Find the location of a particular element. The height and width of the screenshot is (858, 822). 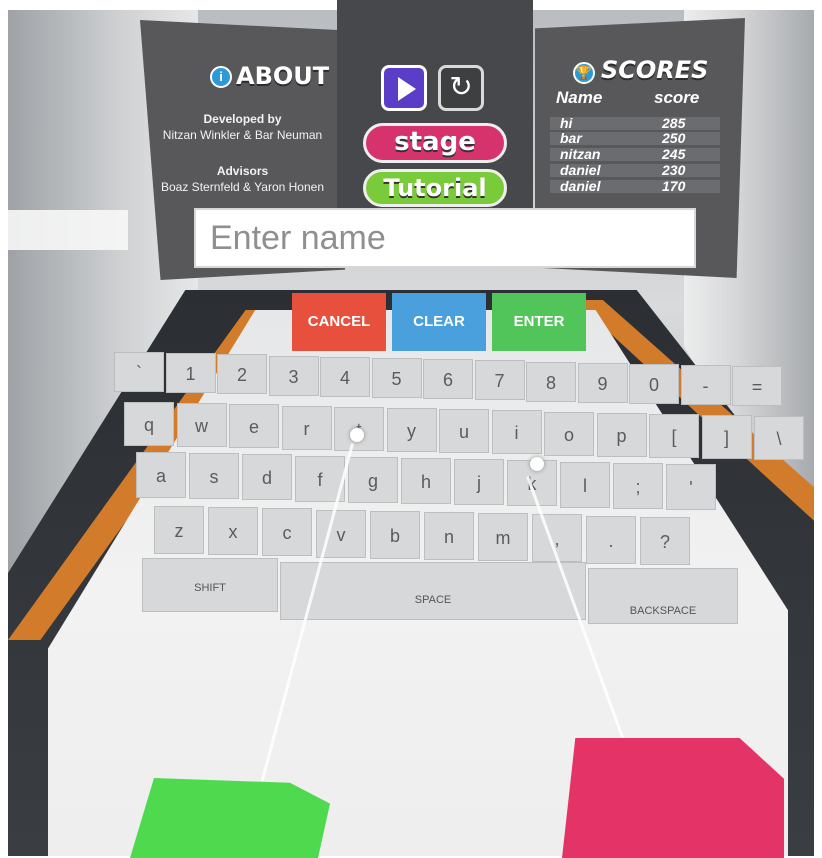

score-row: nitzan 245 is located at coordinates (635, 154).